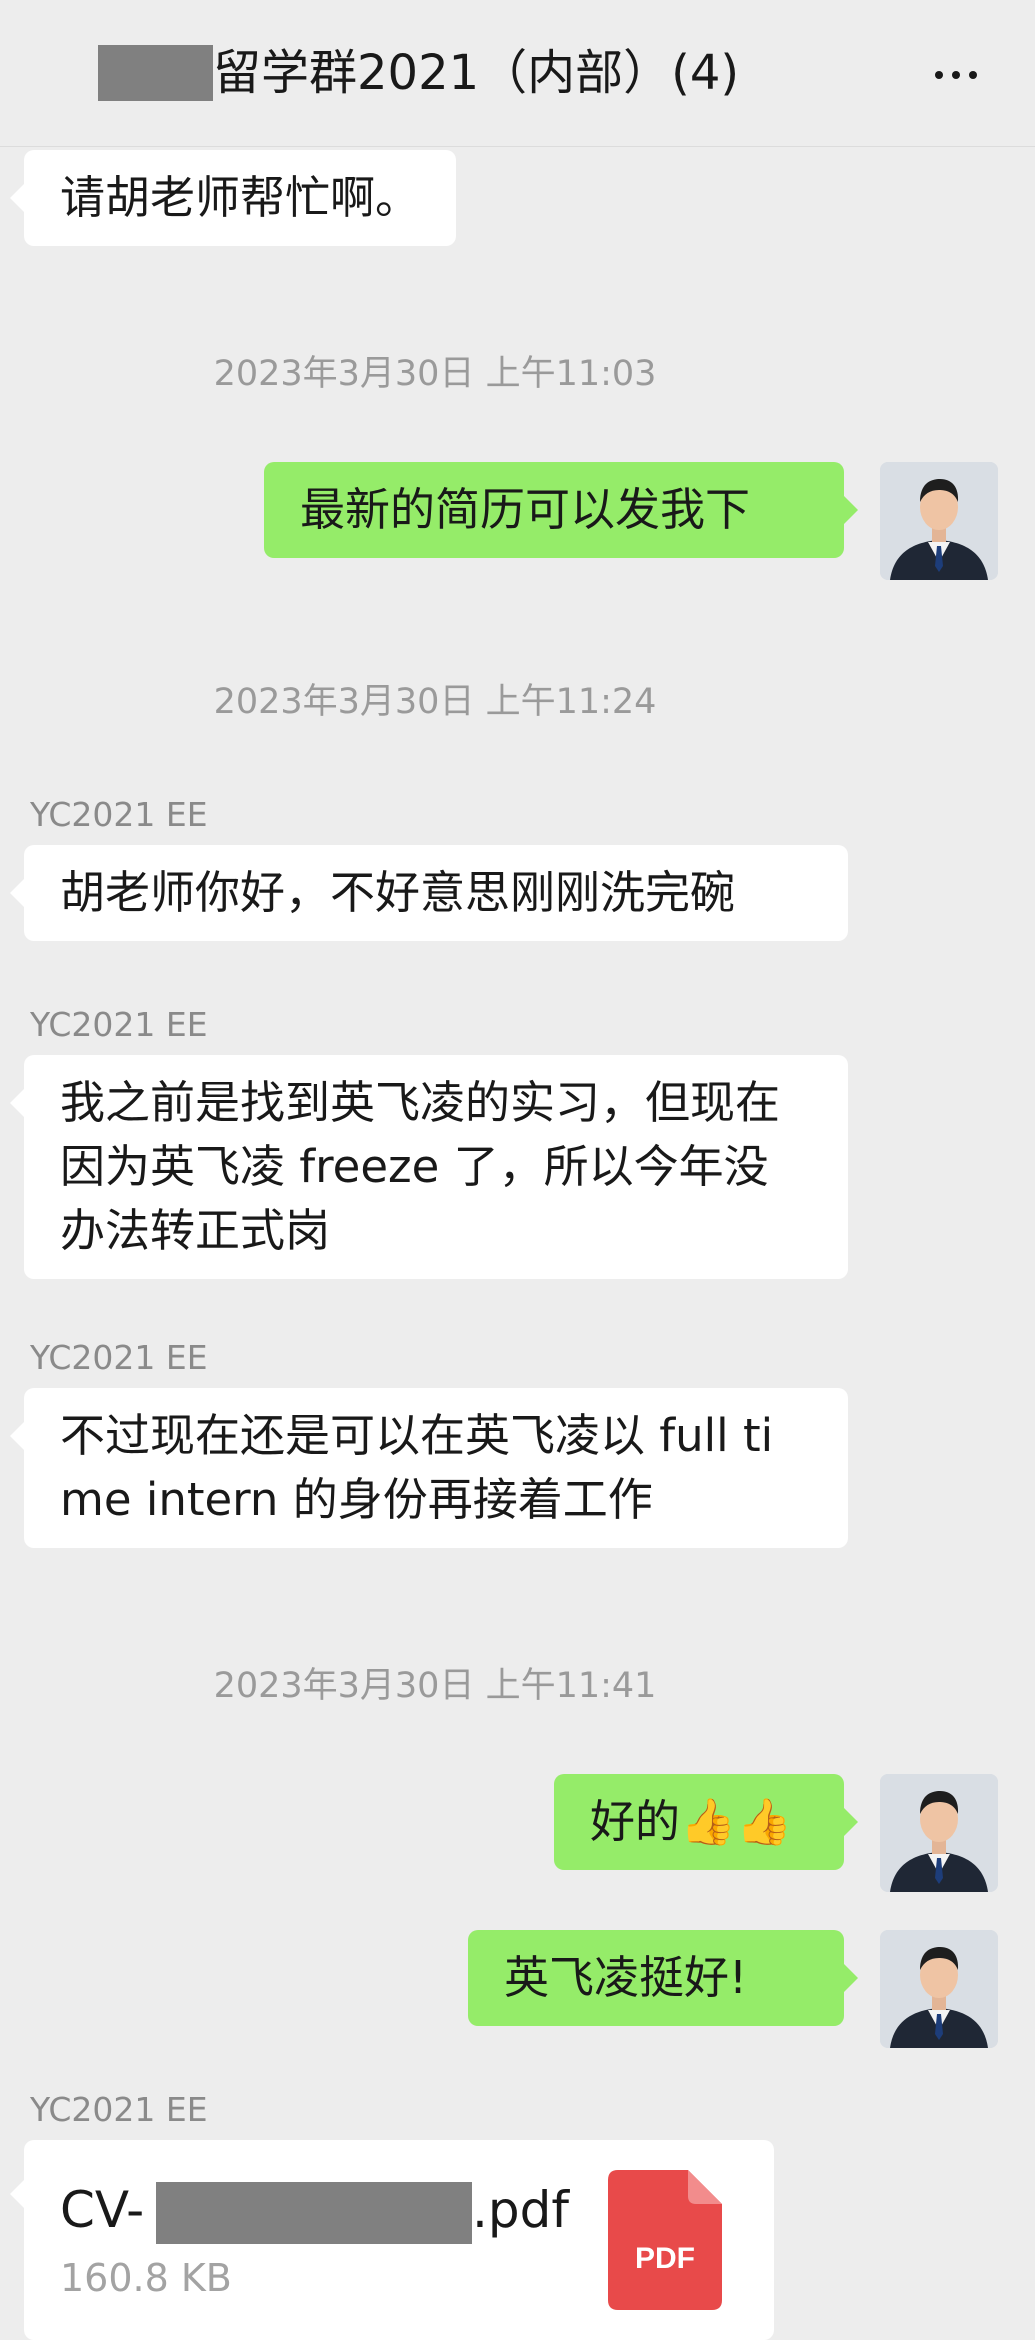 The height and width of the screenshot is (2340, 1035). What do you see at coordinates (520, 2210) in the screenshot?
I see `file-name-extension: .pdf` at bounding box center [520, 2210].